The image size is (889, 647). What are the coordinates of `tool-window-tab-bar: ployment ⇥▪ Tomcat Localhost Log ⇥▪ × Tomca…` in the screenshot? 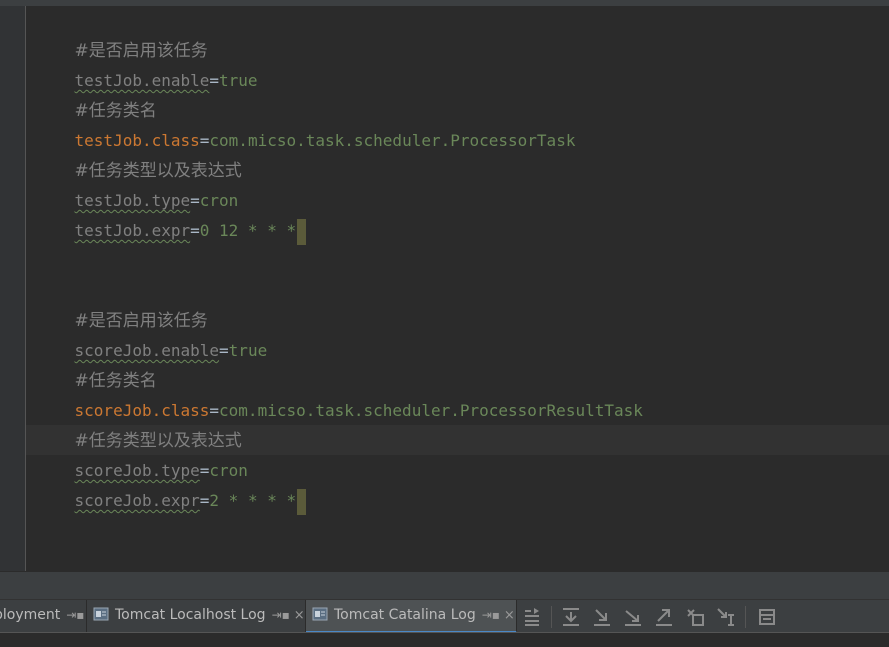 It's located at (444, 616).